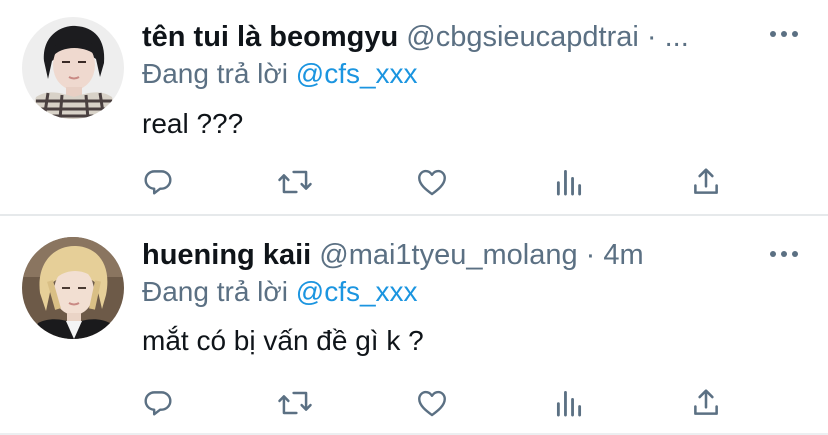 This screenshot has width=828, height=435. I want to click on user-handle: @cbgsieucapdtrai, so click(522, 37).